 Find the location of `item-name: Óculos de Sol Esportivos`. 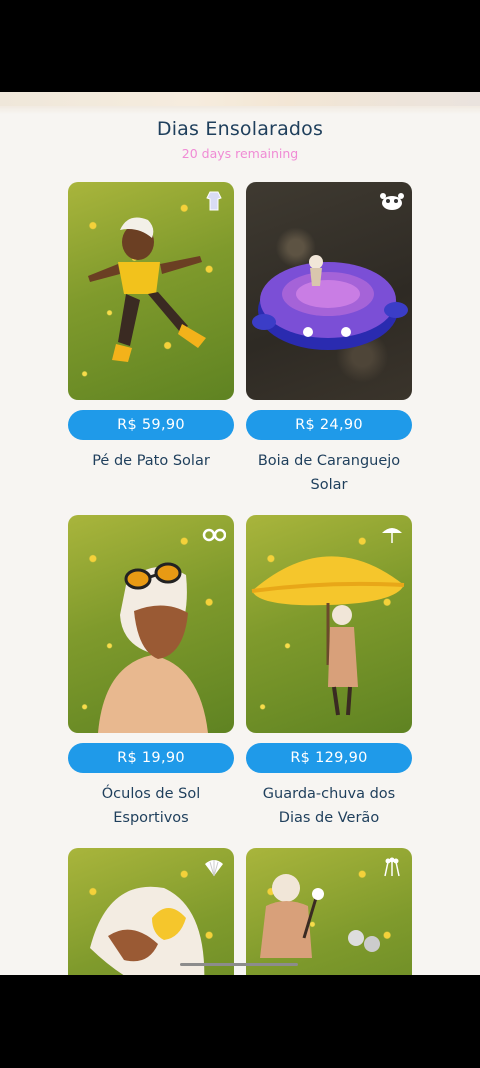

item-name: Óculos de Sol Esportivos is located at coordinates (151, 806).